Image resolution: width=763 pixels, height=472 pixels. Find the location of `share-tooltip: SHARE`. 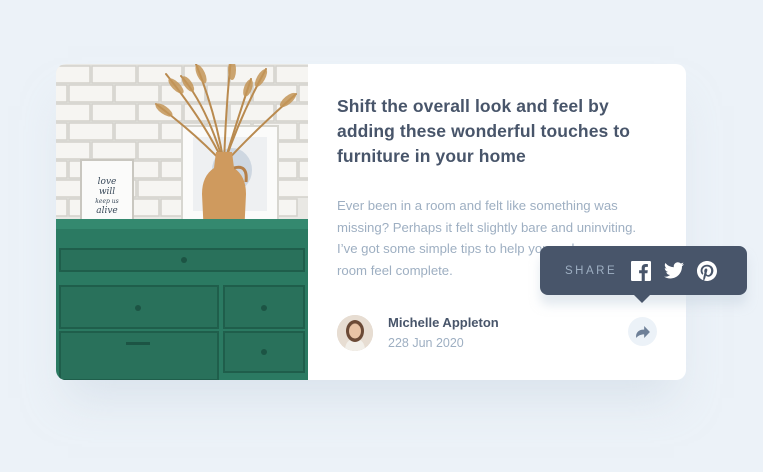

share-tooltip: SHARE is located at coordinates (643, 274).